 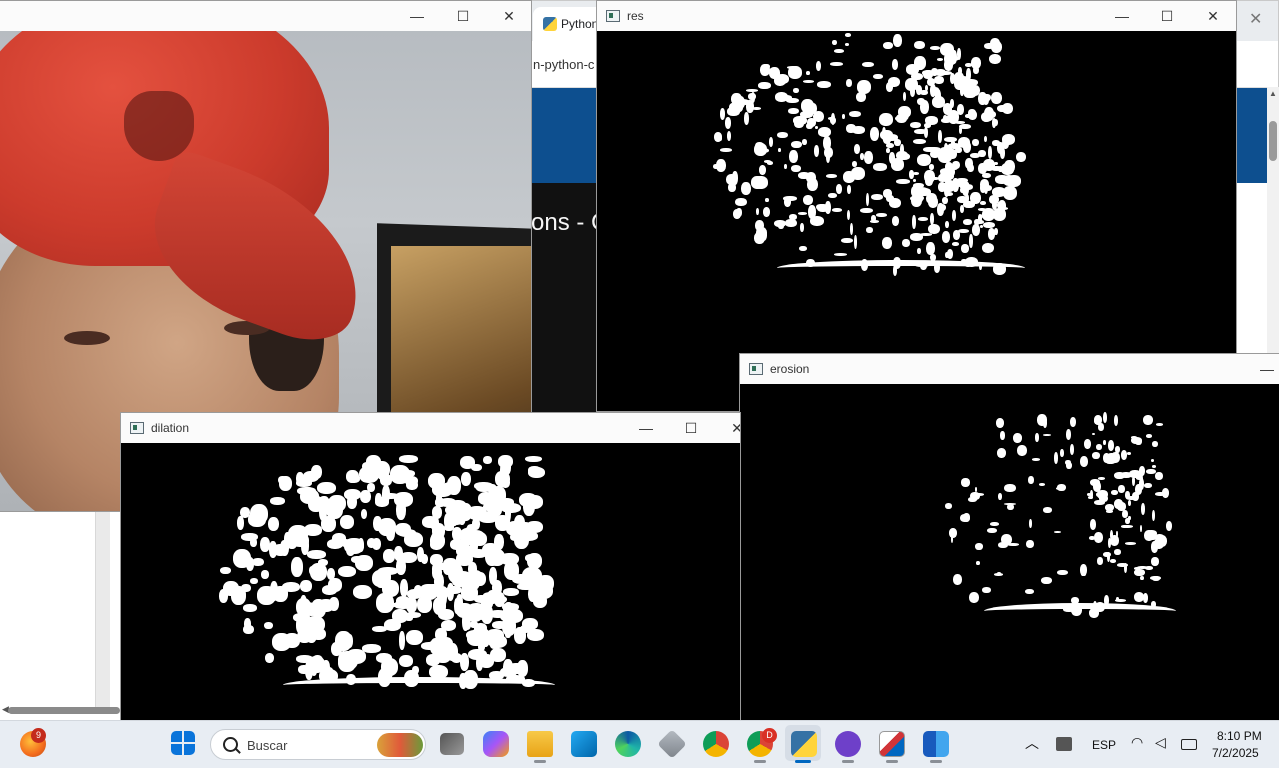 I want to click on camera-titlebar: — ☐ ✕, so click(x=265, y=16).